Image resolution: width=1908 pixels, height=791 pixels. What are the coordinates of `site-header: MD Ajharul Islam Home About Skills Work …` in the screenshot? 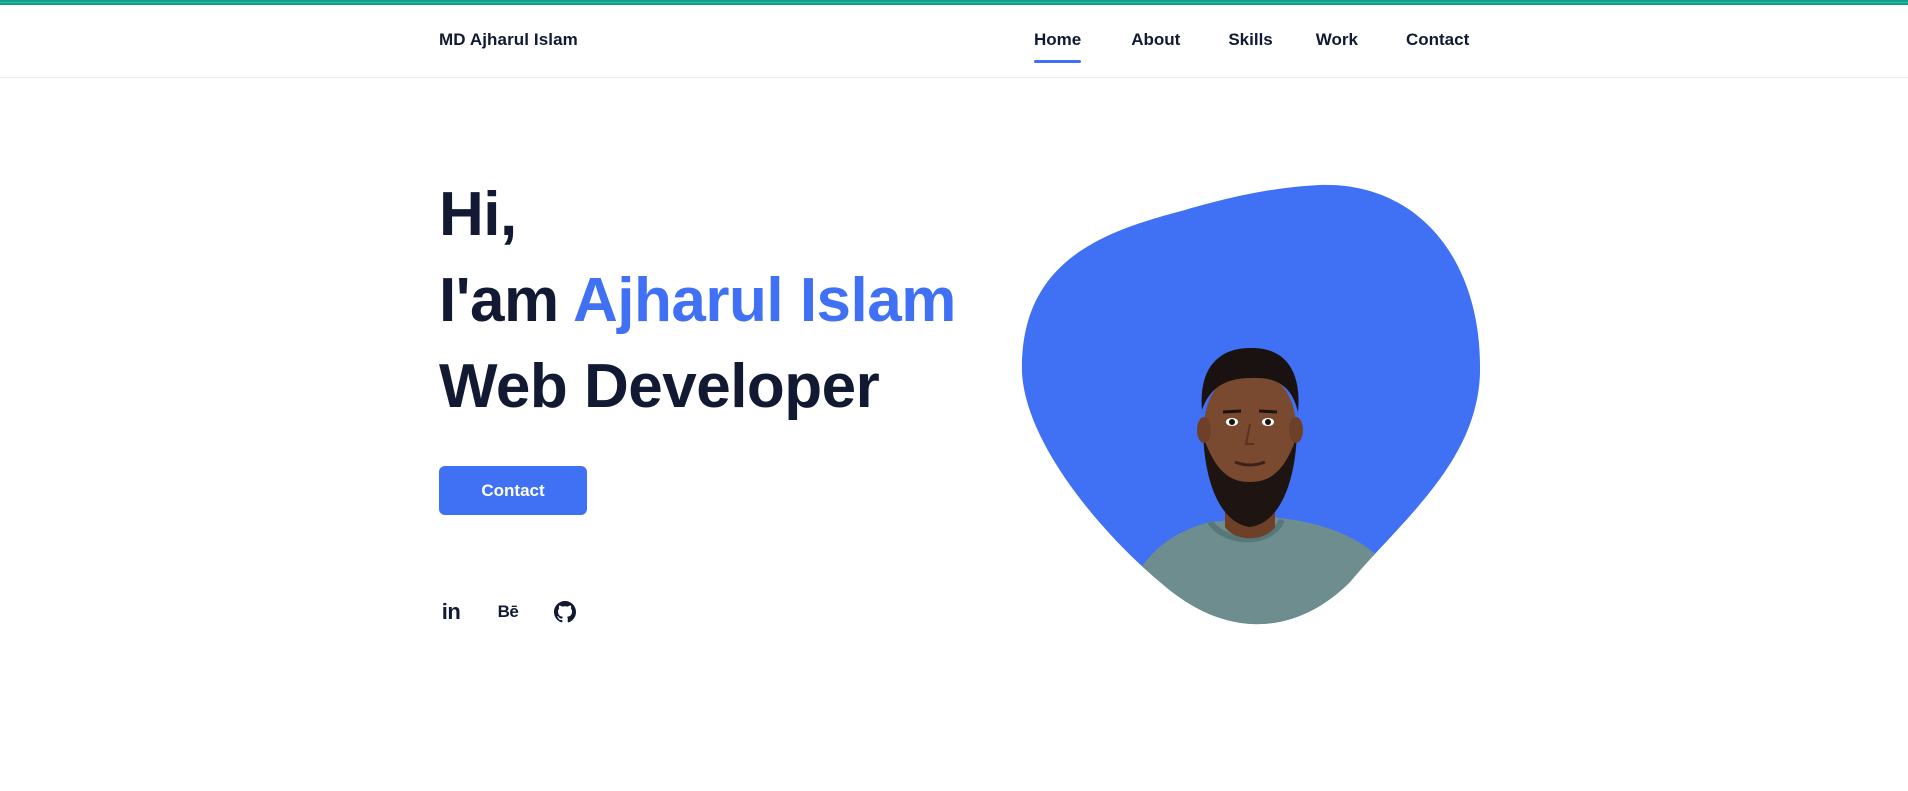 It's located at (954, 41).